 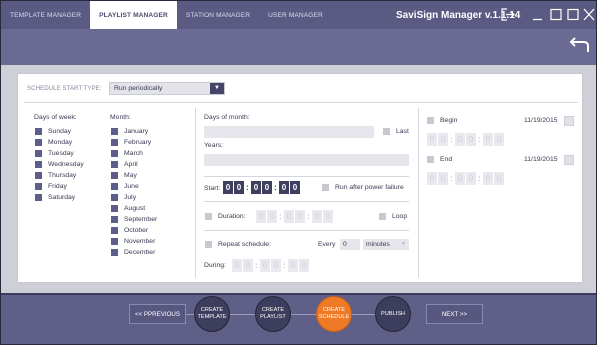 What do you see at coordinates (293, 265) in the screenshot?
I see `during-second-digit-1: 0` at bounding box center [293, 265].